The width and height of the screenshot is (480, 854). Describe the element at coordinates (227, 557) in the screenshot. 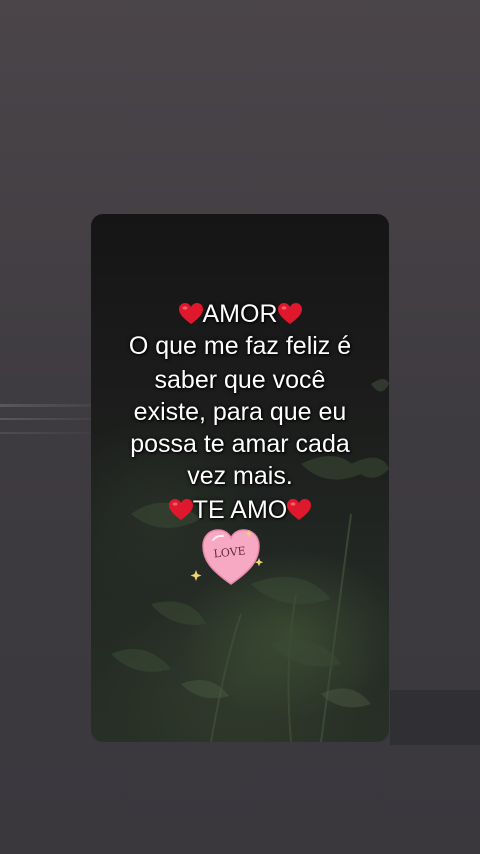

I see `love-heart-sticker-icon: LOVE` at that location.